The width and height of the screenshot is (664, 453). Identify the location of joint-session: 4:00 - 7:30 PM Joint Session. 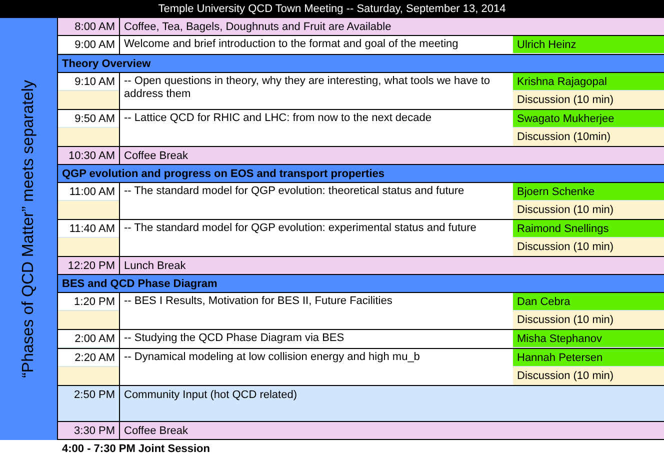
(136, 447).